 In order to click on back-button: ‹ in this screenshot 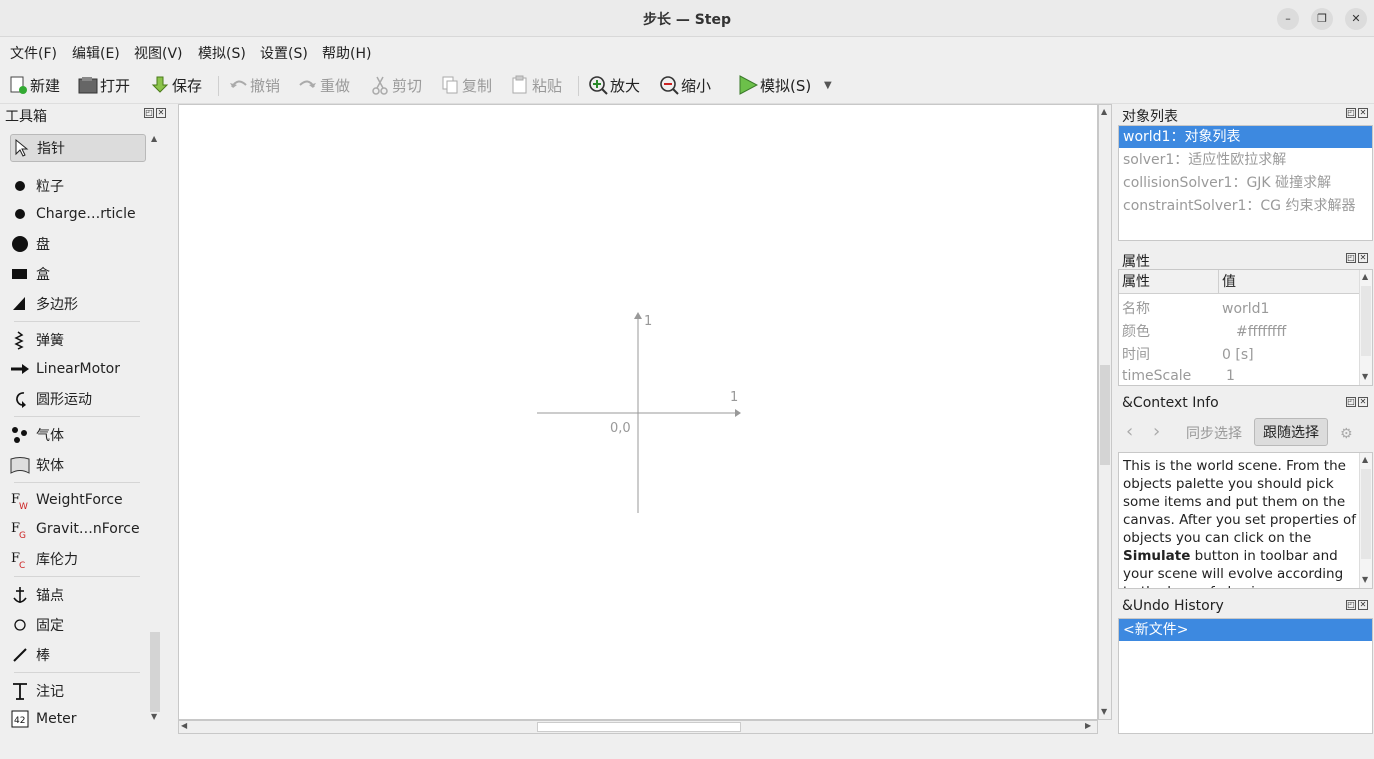, I will do `click(1129, 432)`.